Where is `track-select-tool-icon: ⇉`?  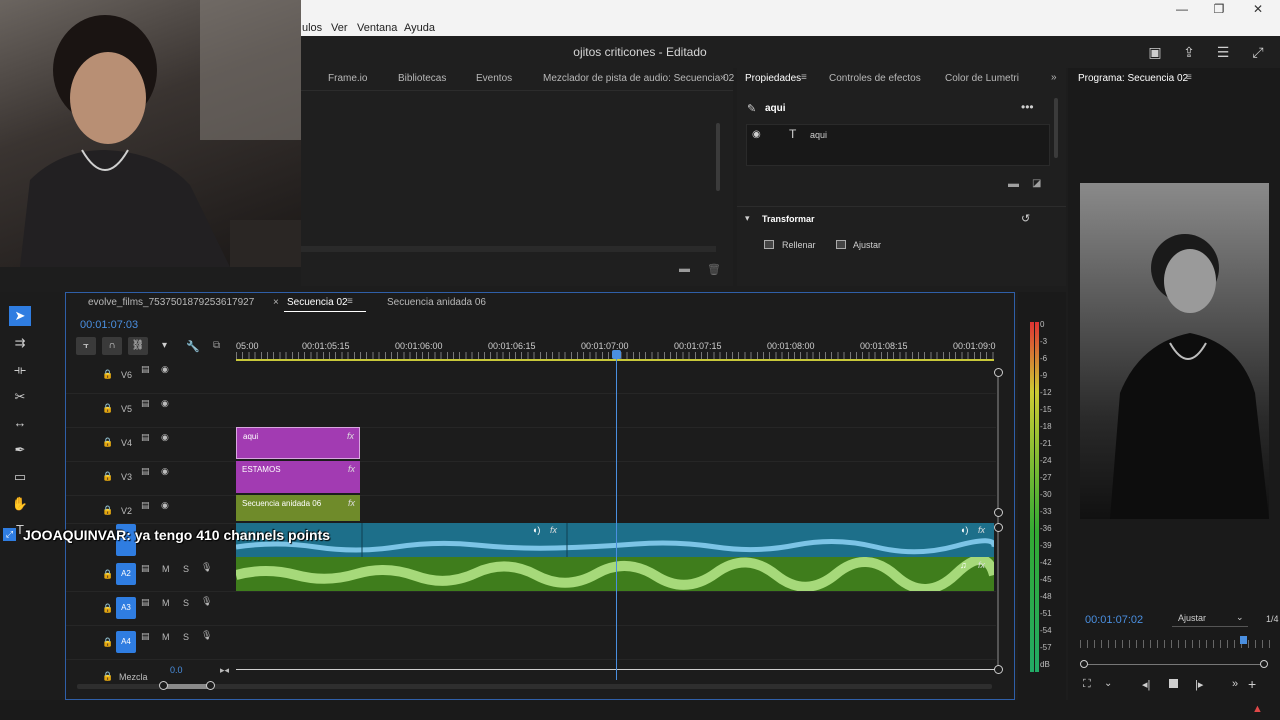 track-select-tool-icon: ⇉ is located at coordinates (20, 343).